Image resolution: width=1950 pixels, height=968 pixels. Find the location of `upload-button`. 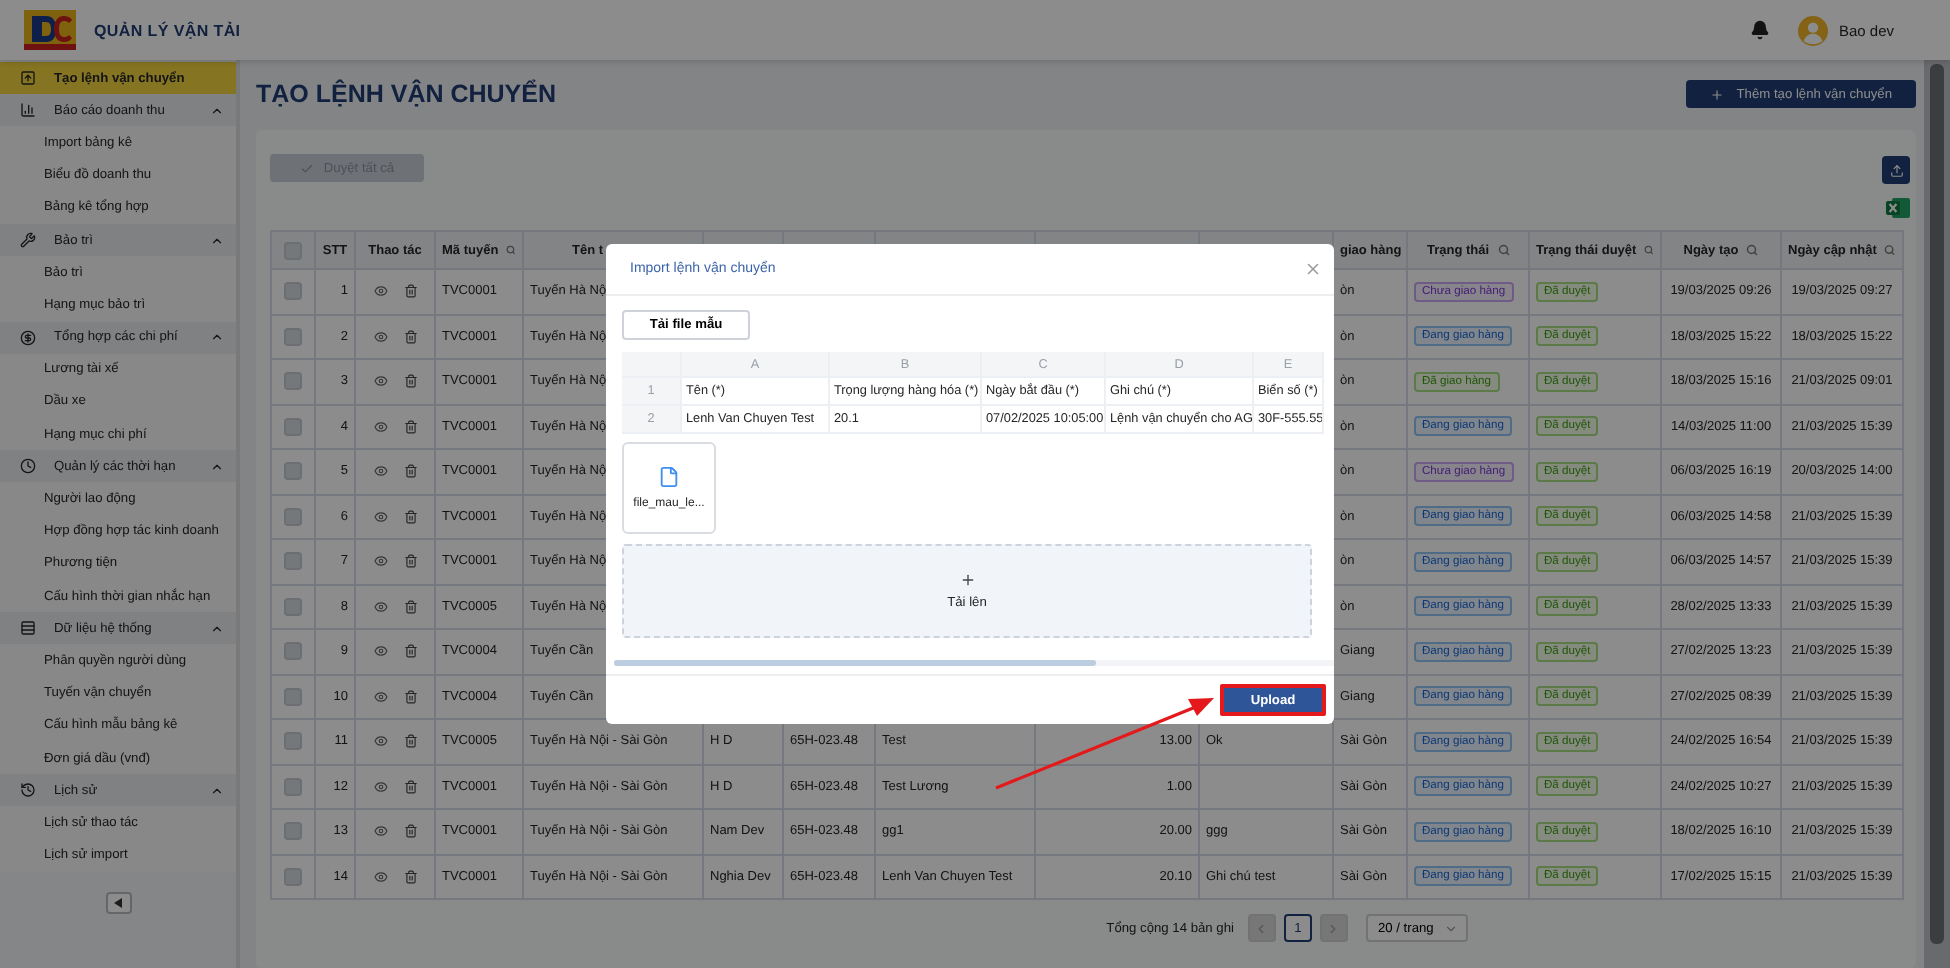

upload-button is located at coordinates (1896, 170).